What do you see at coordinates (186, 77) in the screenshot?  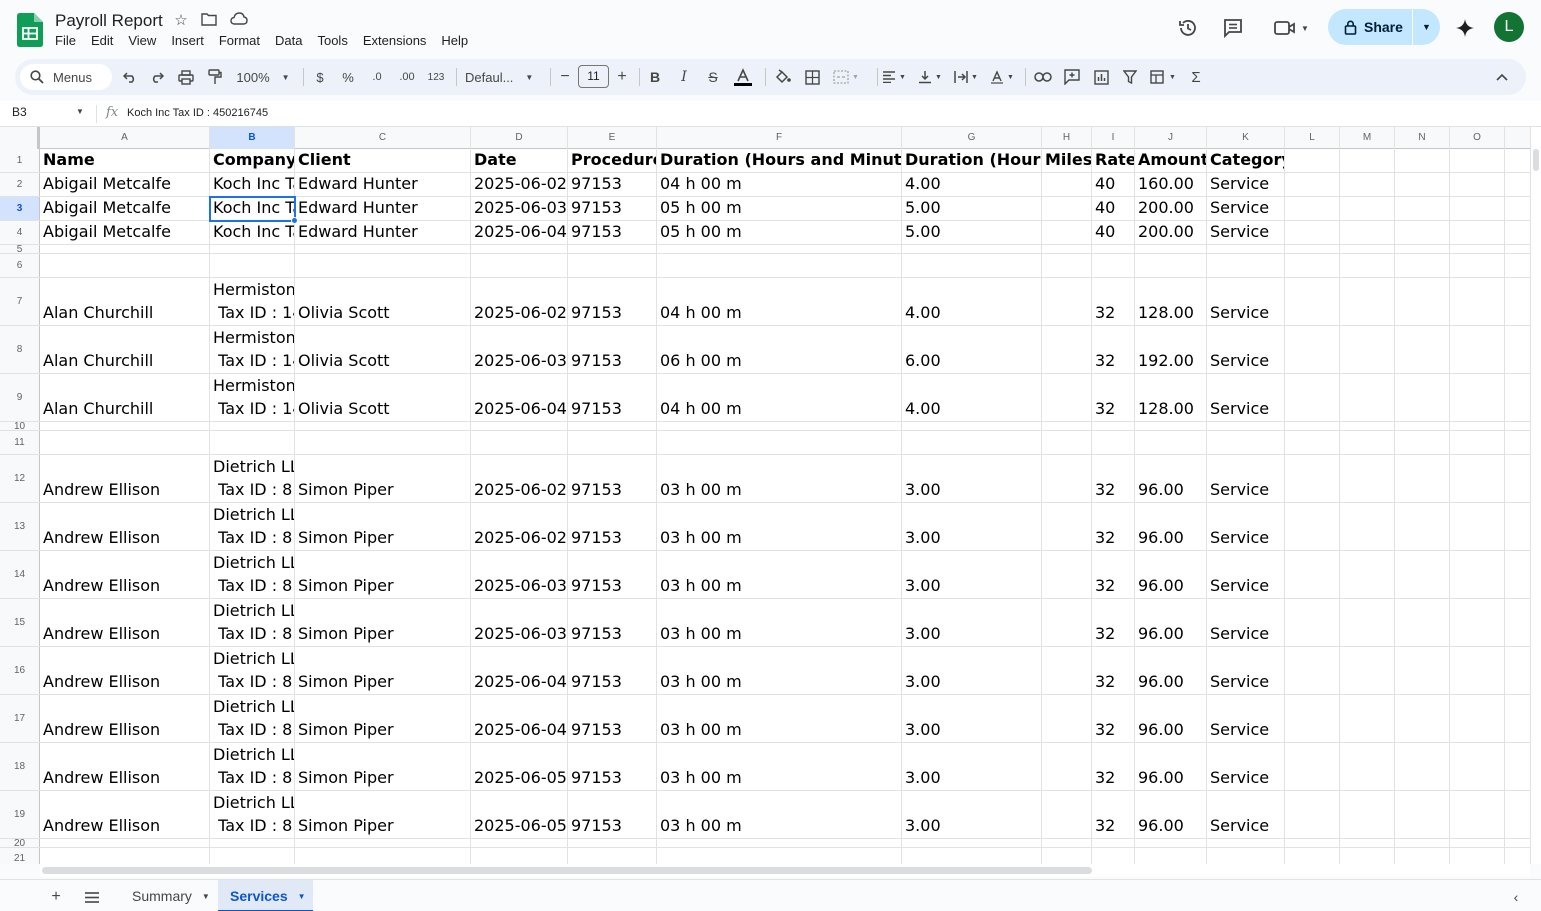 I see `print-icon` at bounding box center [186, 77].